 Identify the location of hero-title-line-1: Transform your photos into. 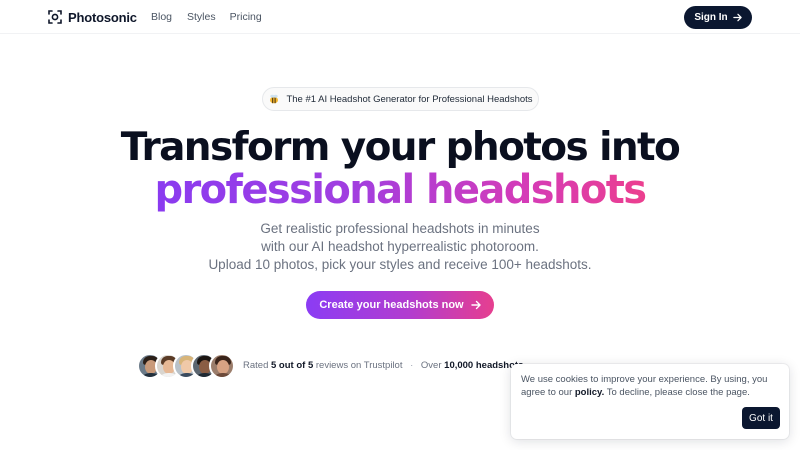
(400, 147).